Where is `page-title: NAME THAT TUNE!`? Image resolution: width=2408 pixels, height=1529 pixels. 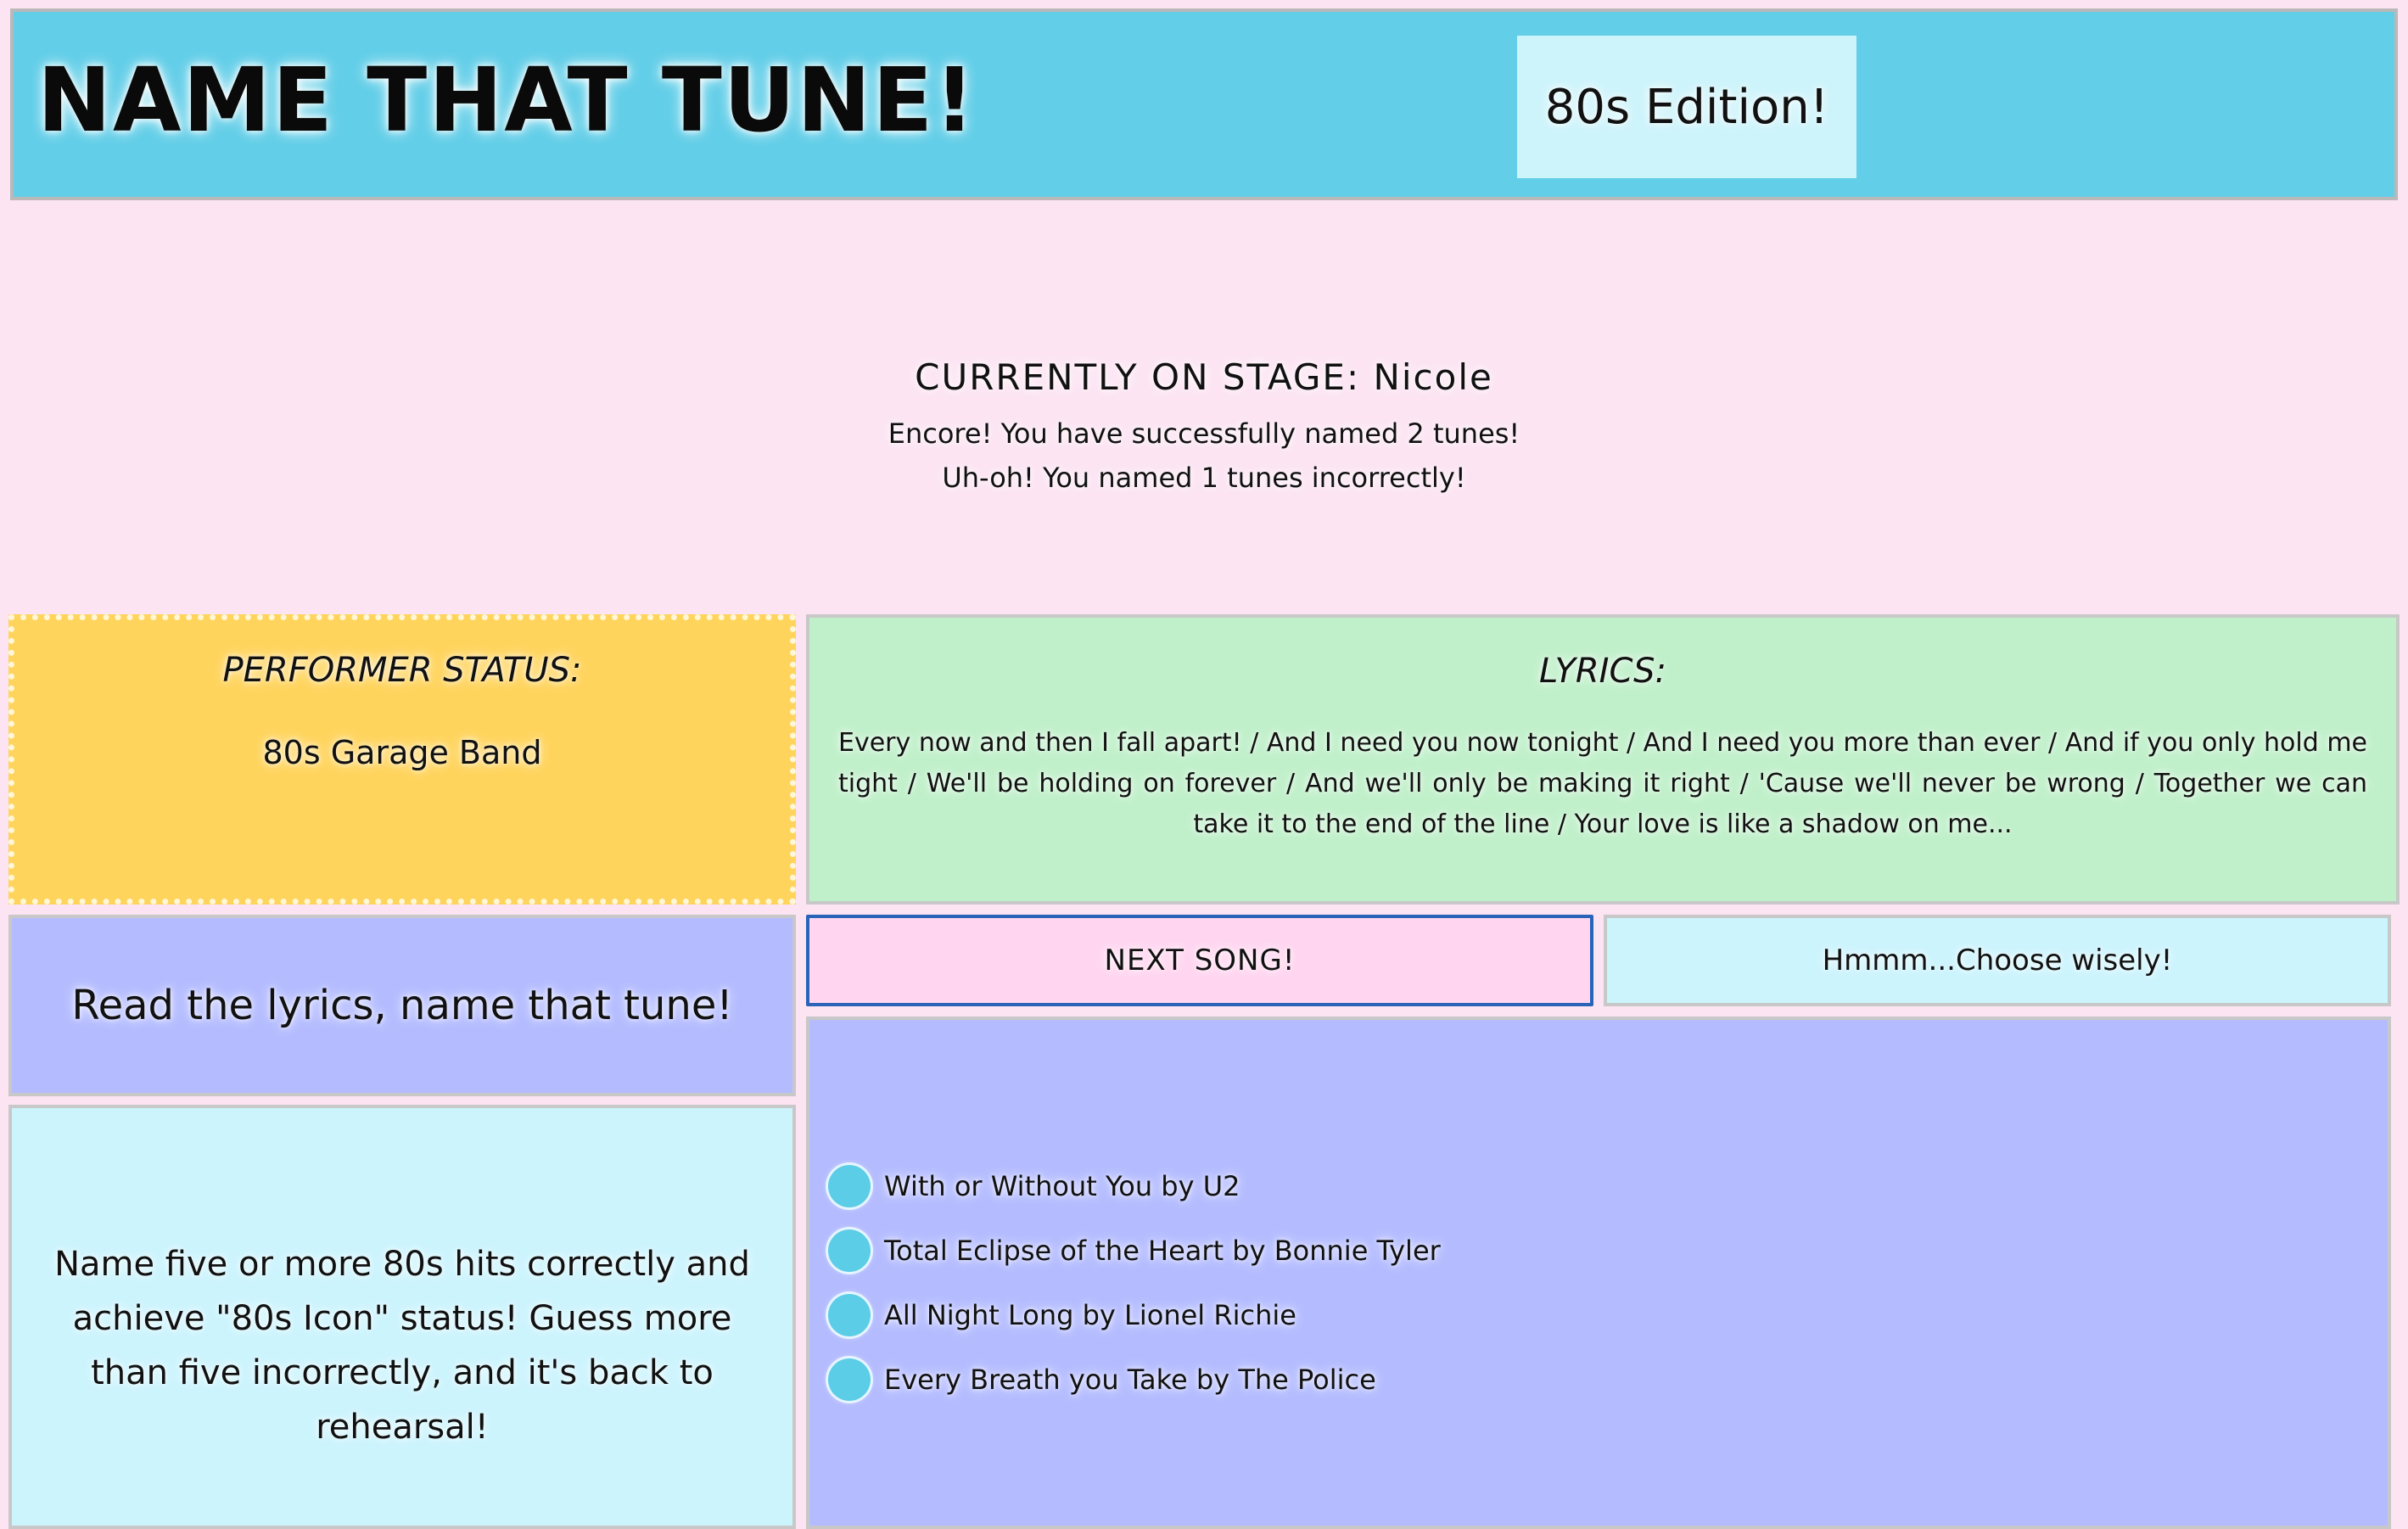 page-title: NAME THAT TUNE! is located at coordinates (507, 100).